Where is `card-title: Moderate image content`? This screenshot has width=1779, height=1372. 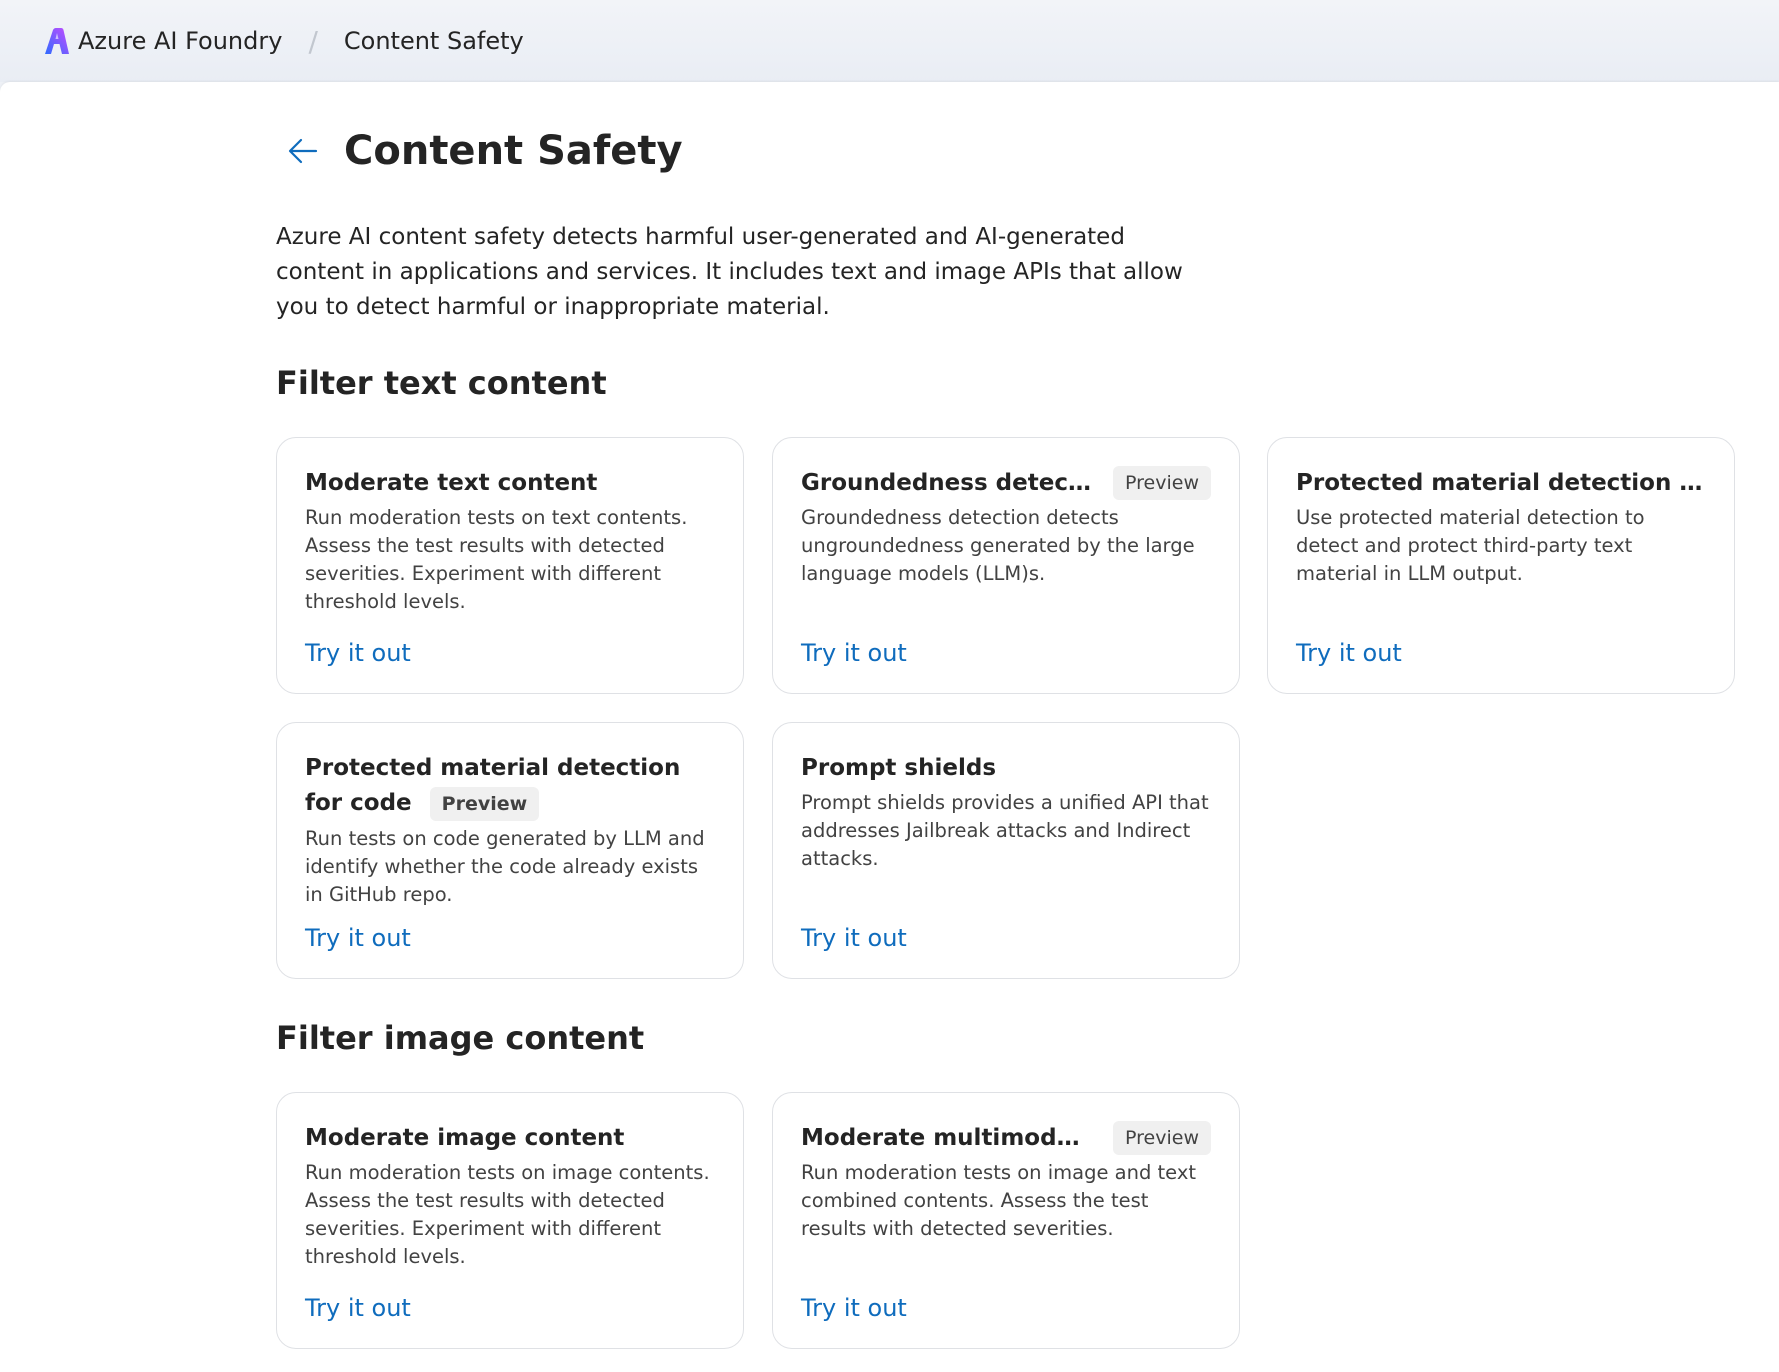 card-title: Moderate image content is located at coordinates (465, 1138).